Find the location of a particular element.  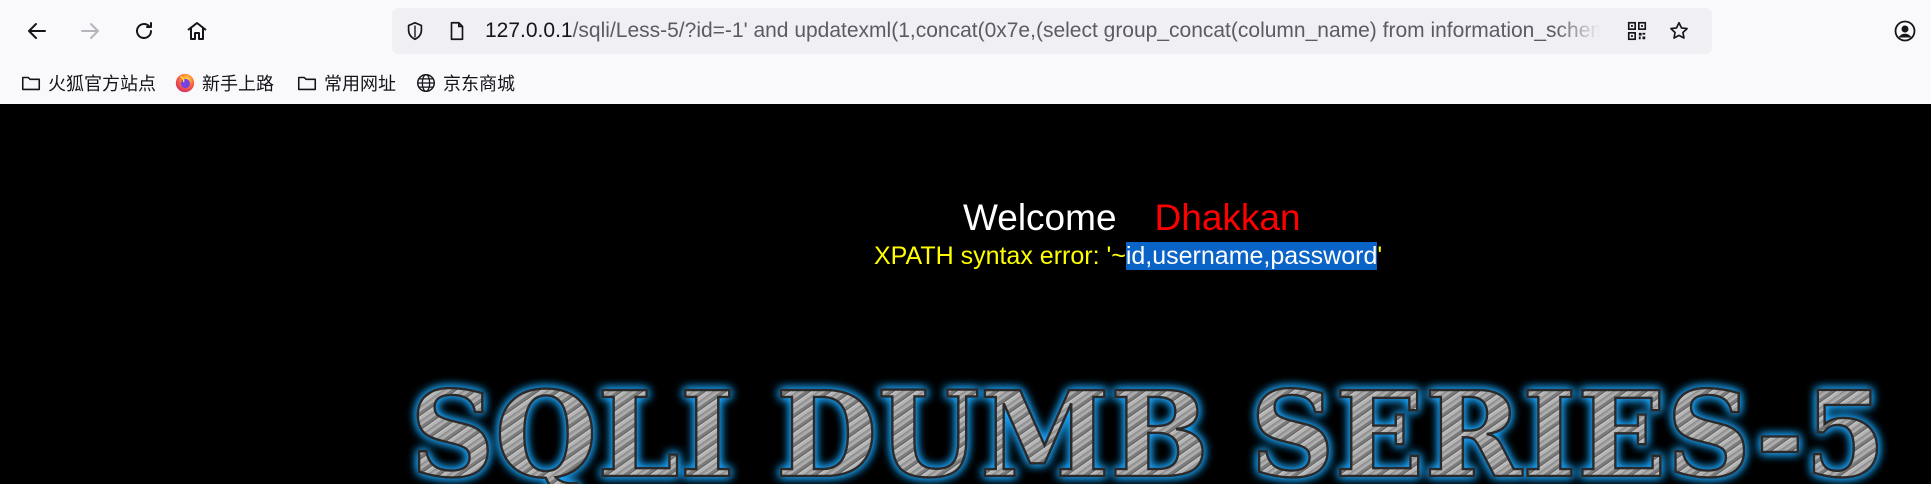

back-button is located at coordinates (37, 31).